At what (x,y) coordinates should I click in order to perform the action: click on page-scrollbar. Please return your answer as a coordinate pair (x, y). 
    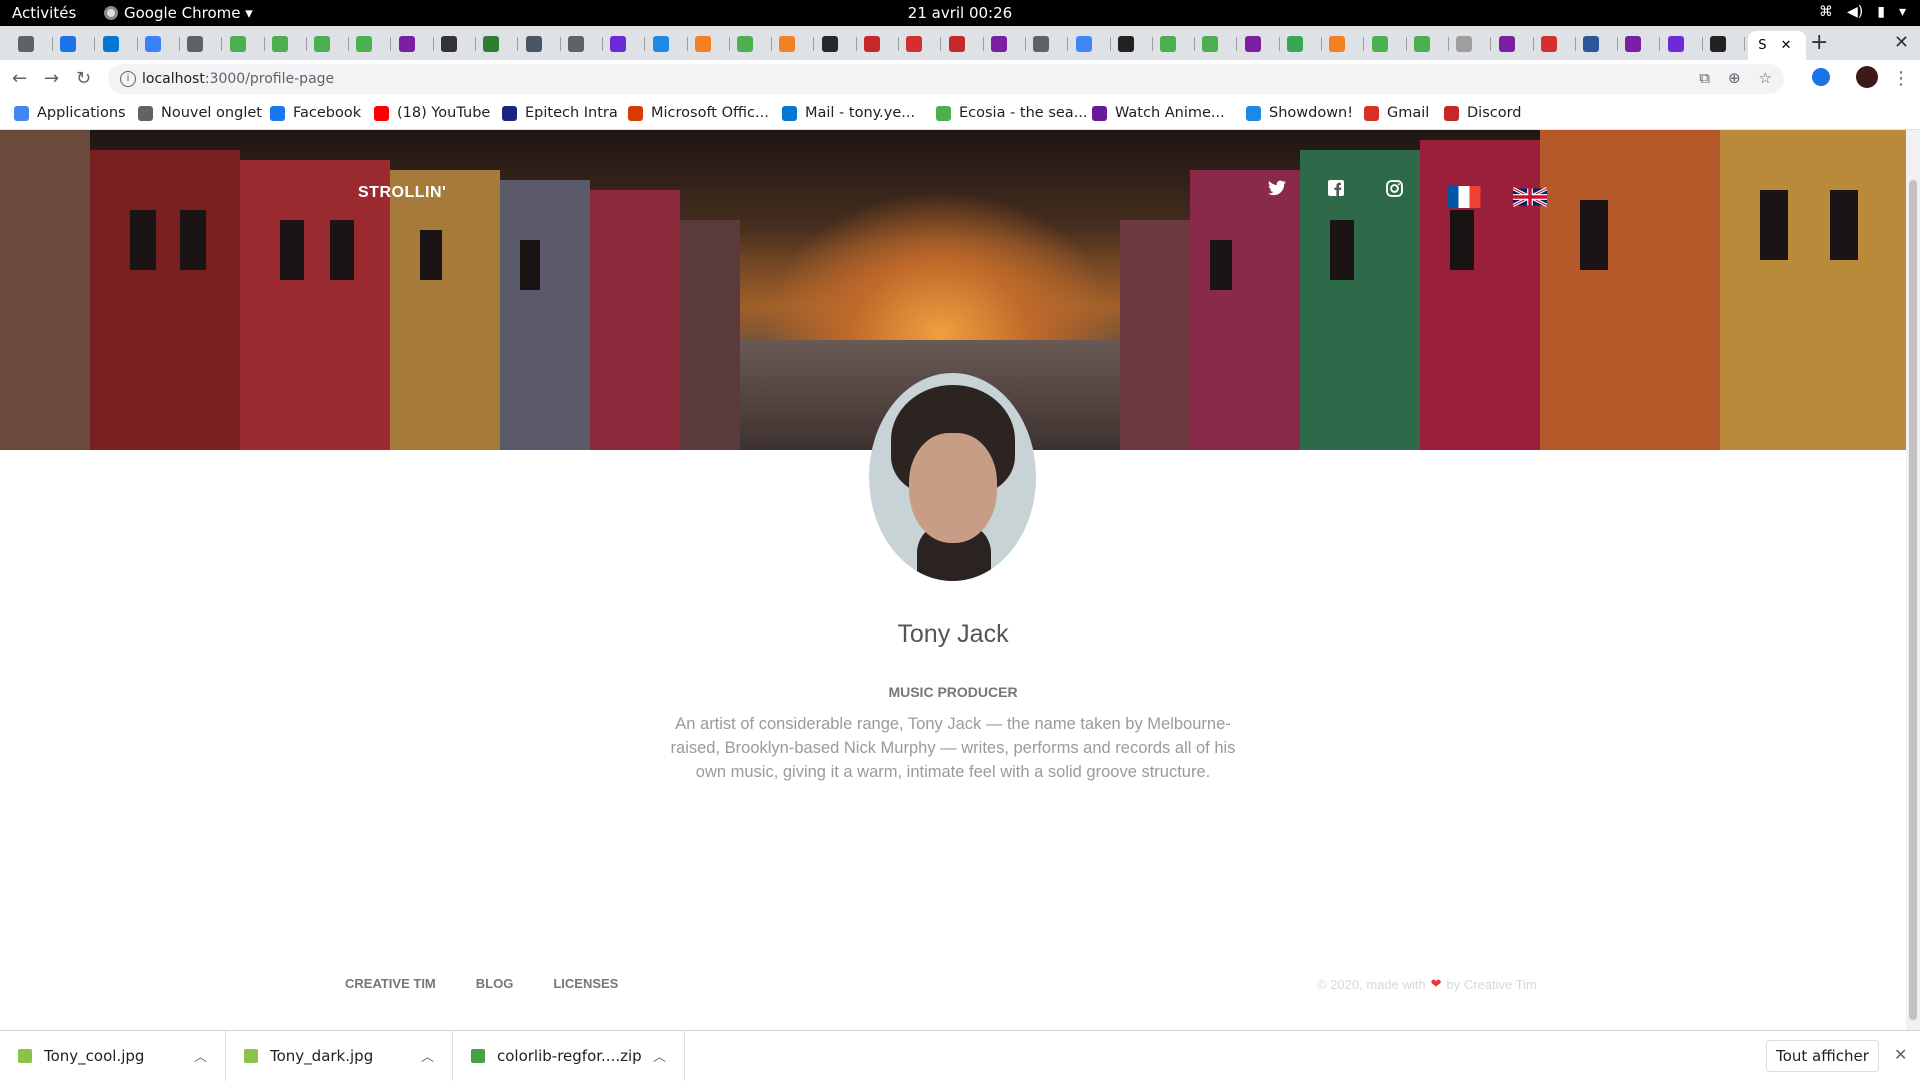
    Looking at the image, I should click on (1913, 580).